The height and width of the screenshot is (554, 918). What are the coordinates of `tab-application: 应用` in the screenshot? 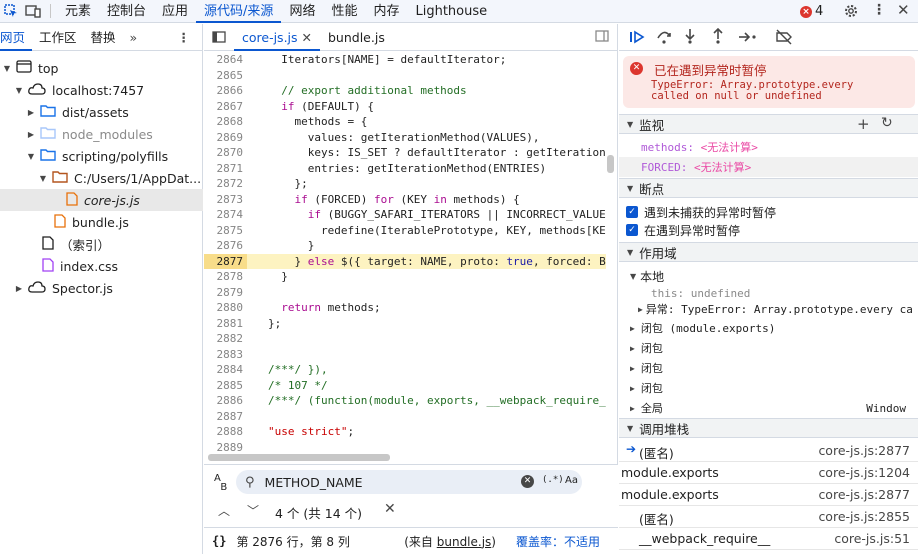 It's located at (175, 11).